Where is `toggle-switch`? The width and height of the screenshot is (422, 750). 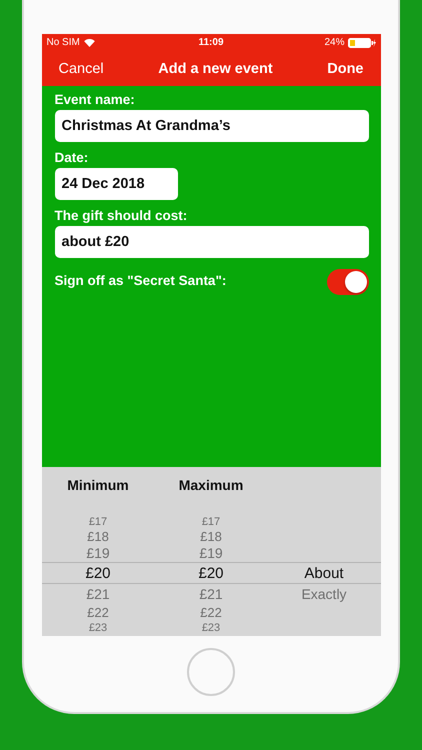
toggle-switch is located at coordinates (347, 282).